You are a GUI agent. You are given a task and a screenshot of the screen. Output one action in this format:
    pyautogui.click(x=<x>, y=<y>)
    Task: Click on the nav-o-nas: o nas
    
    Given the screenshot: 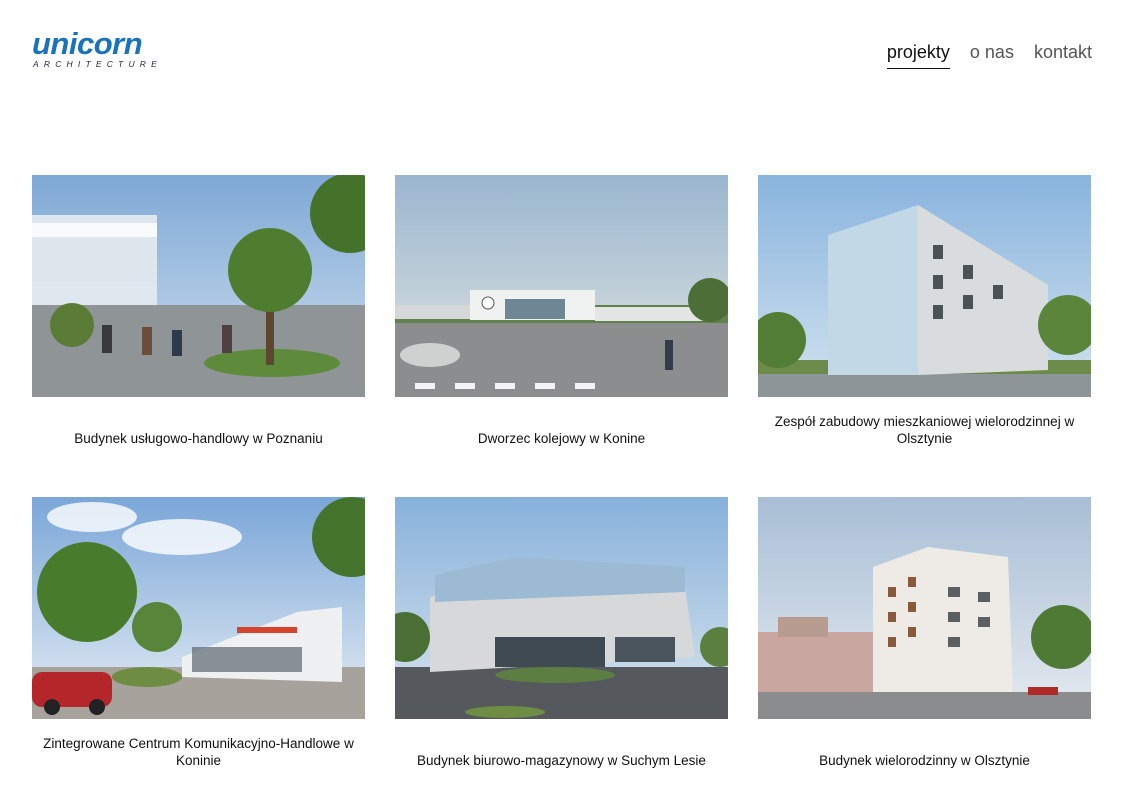 What is the action you would take?
    pyautogui.click(x=992, y=54)
    